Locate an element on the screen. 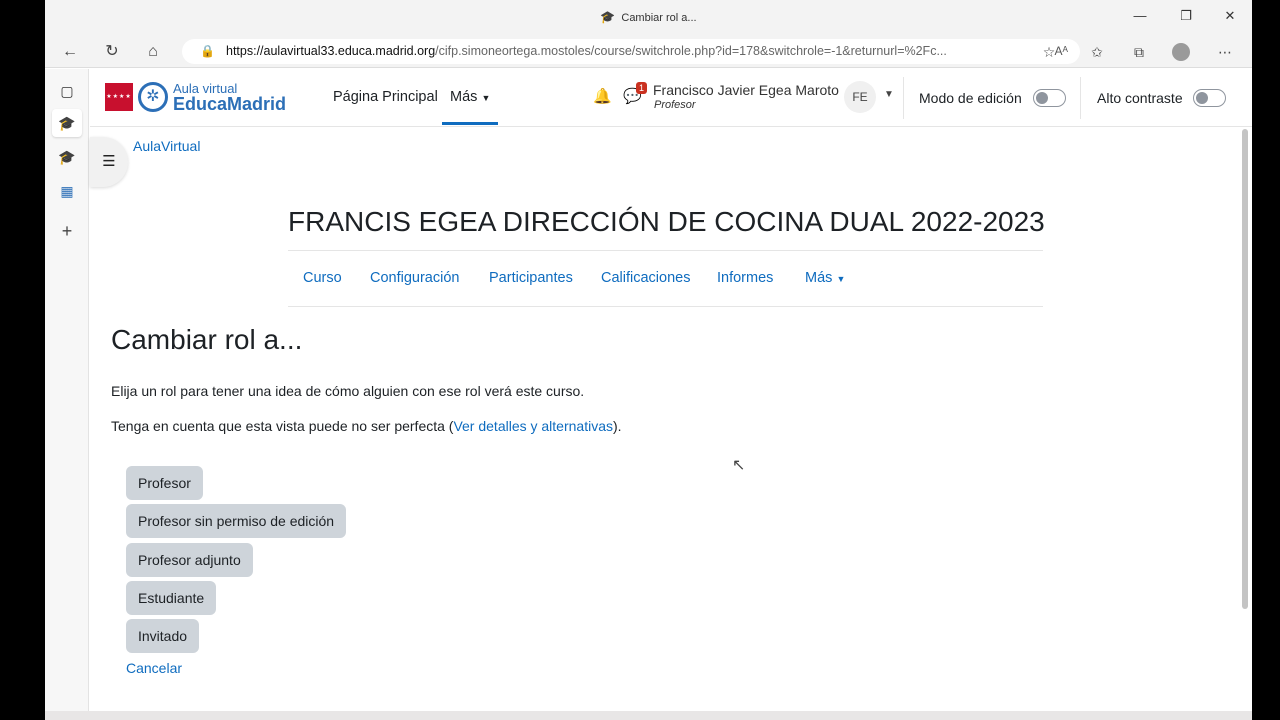 The image size is (1280, 720). nav-home-link: Página Principal is located at coordinates (385, 97).